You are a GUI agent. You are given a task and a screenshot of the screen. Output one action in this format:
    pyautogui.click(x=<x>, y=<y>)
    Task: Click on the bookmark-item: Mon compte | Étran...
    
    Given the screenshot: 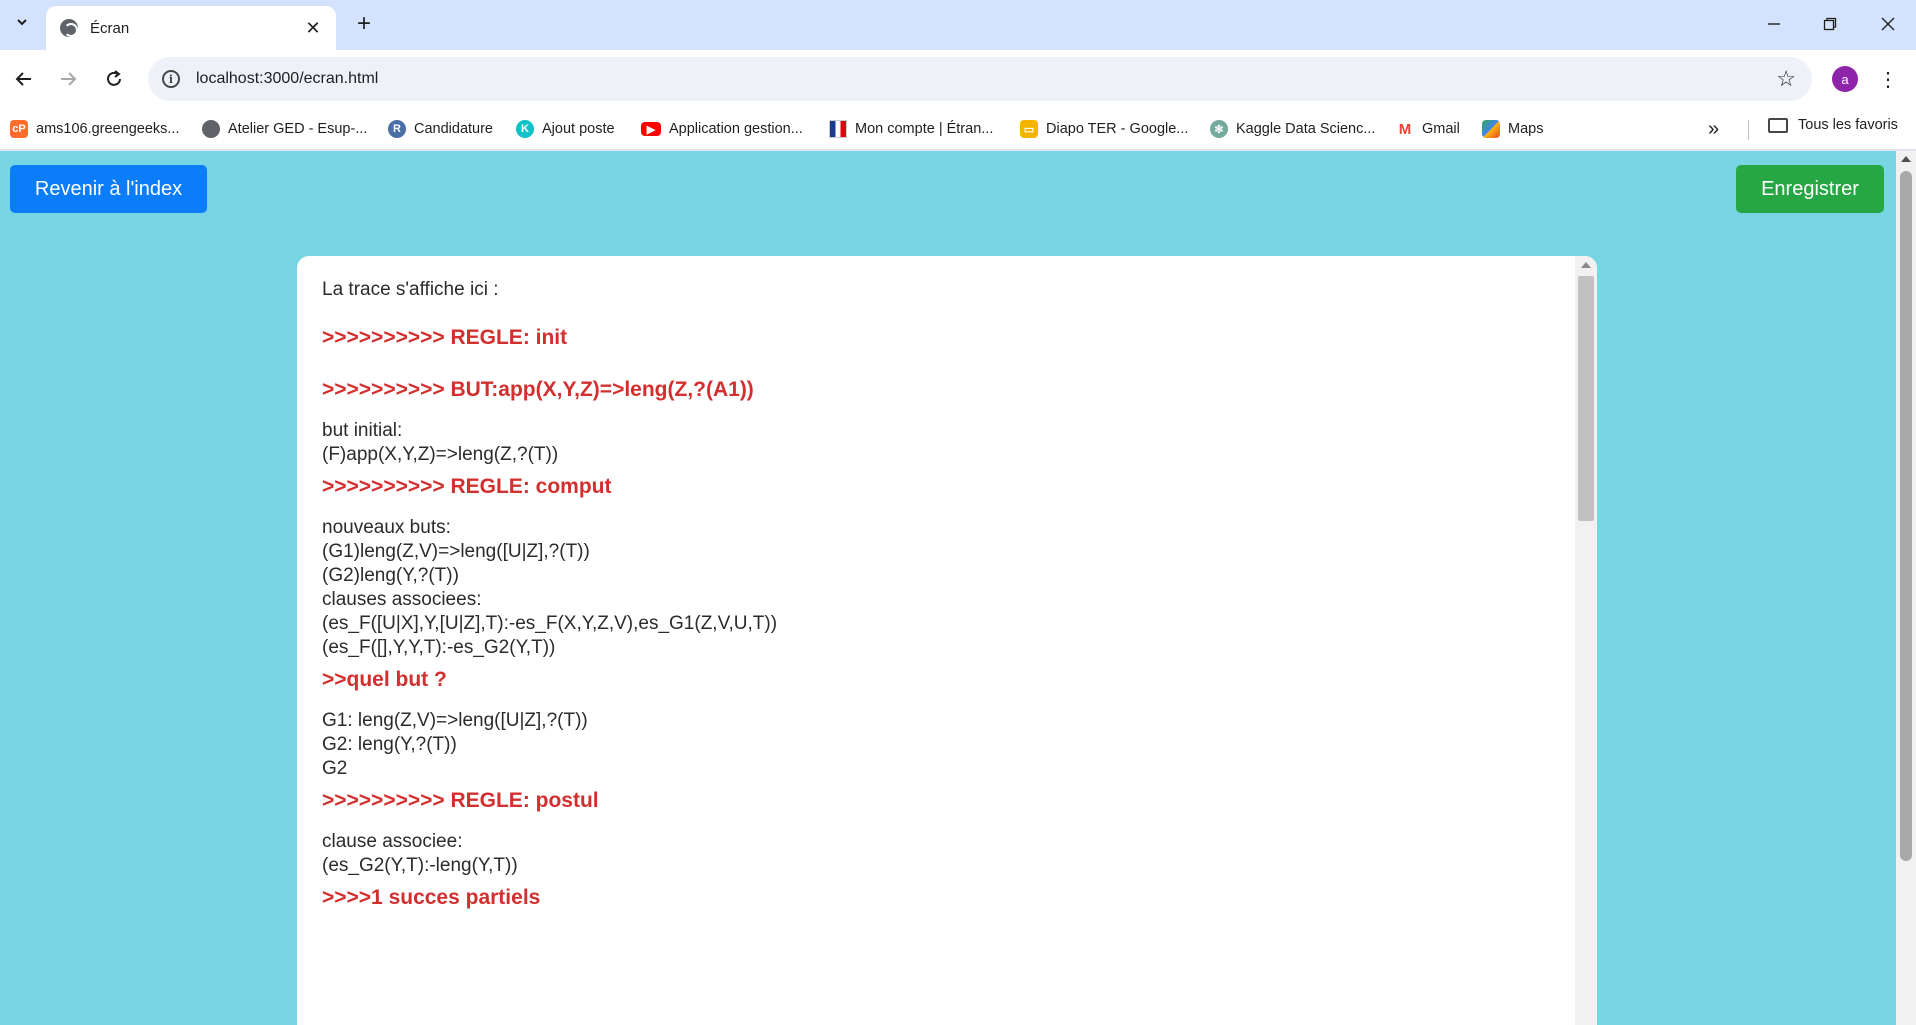 What is the action you would take?
    pyautogui.click(x=911, y=129)
    